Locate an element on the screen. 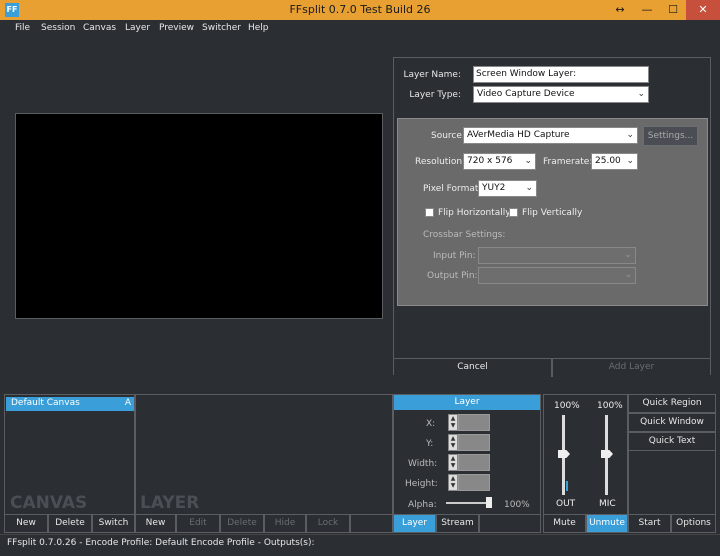  pixel-format-select: YUY2 ⌄ is located at coordinates (507, 188).